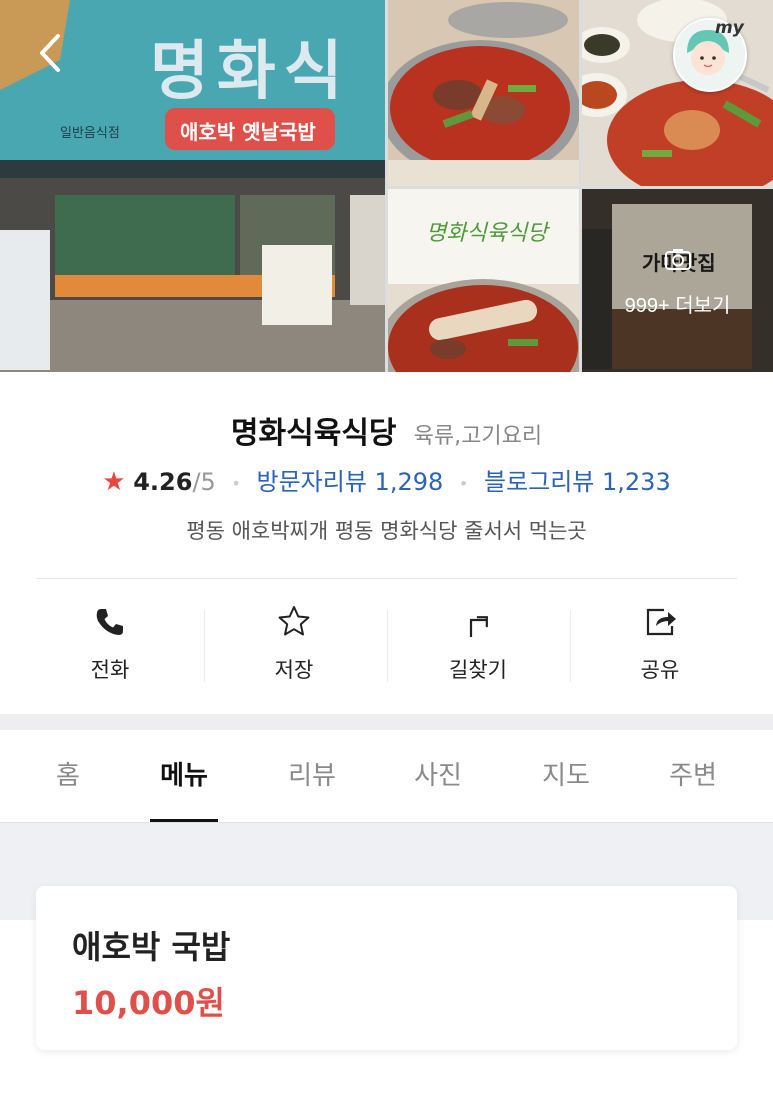 The image size is (773, 1110). I want to click on star-icon, so click(294, 622).